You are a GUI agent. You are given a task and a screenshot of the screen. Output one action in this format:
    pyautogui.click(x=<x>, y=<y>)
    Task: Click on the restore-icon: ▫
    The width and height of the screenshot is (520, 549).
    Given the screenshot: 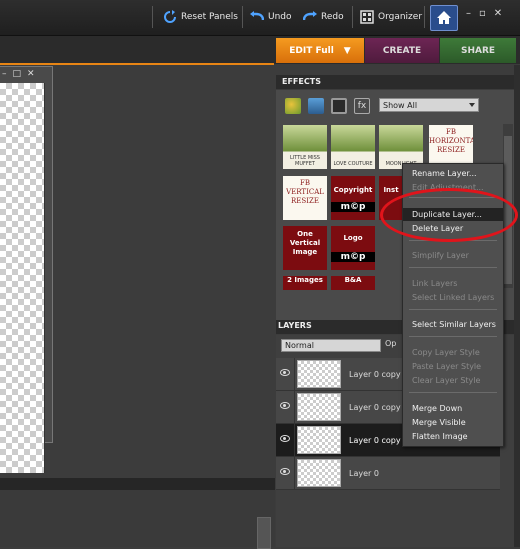 What is the action you would take?
    pyautogui.click(x=486, y=13)
    